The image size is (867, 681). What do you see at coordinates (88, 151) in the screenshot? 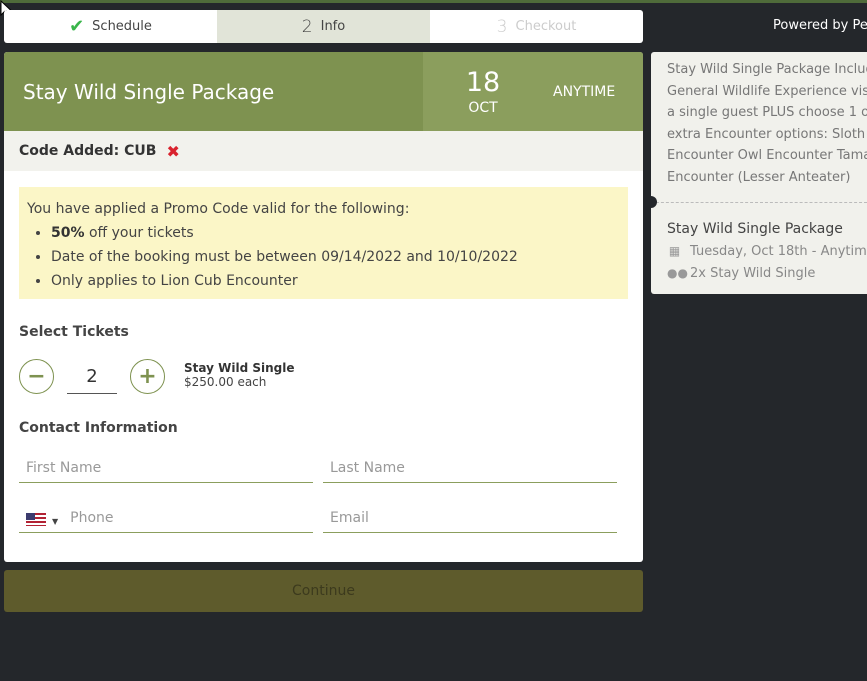
I see `promo-code-label: Code Added: CUB` at bounding box center [88, 151].